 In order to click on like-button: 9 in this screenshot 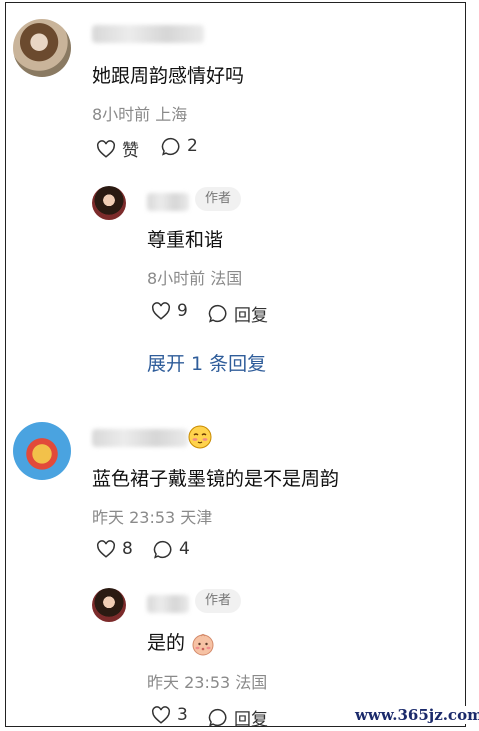, I will do `click(169, 311)`.